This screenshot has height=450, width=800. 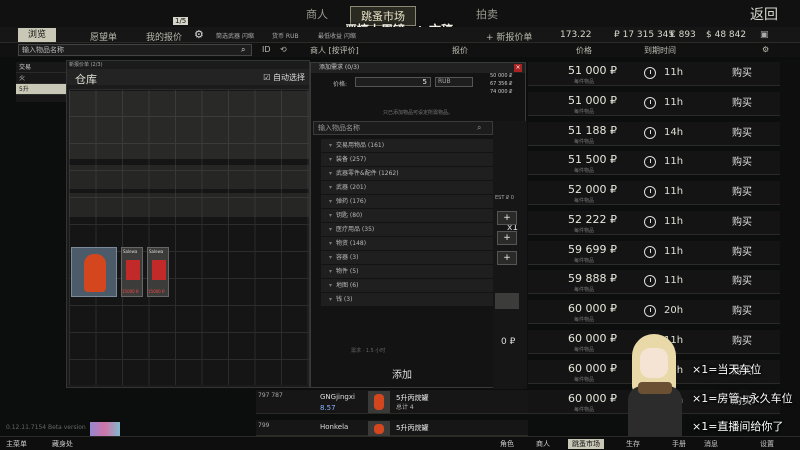 I want to click on offer-row: 60 000 ₽每件物品20h购买, so click(x=654, y=312).